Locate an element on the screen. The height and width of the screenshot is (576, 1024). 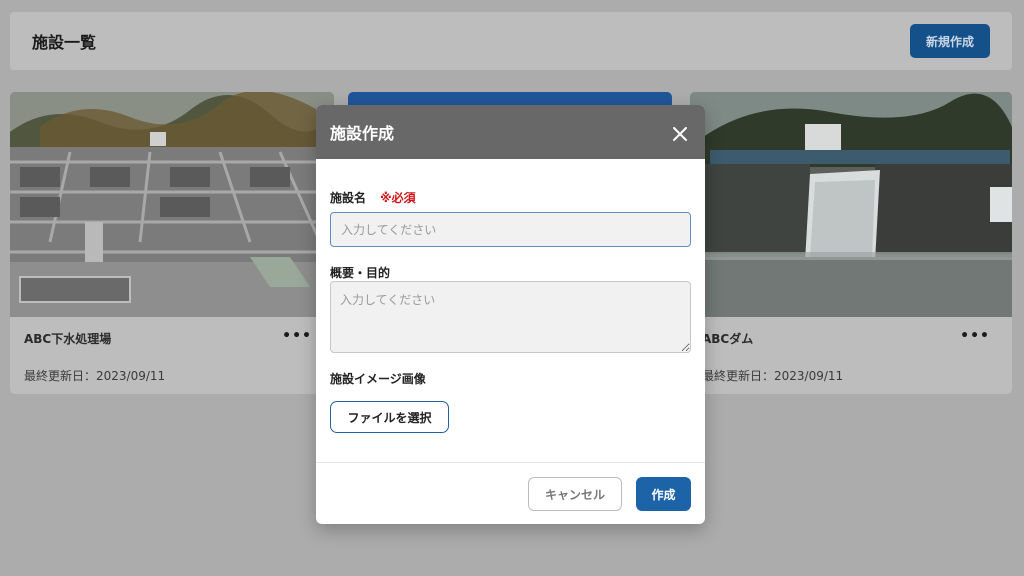
choose-file-button: ファイルを選択 is located at coordinates (389, 417).